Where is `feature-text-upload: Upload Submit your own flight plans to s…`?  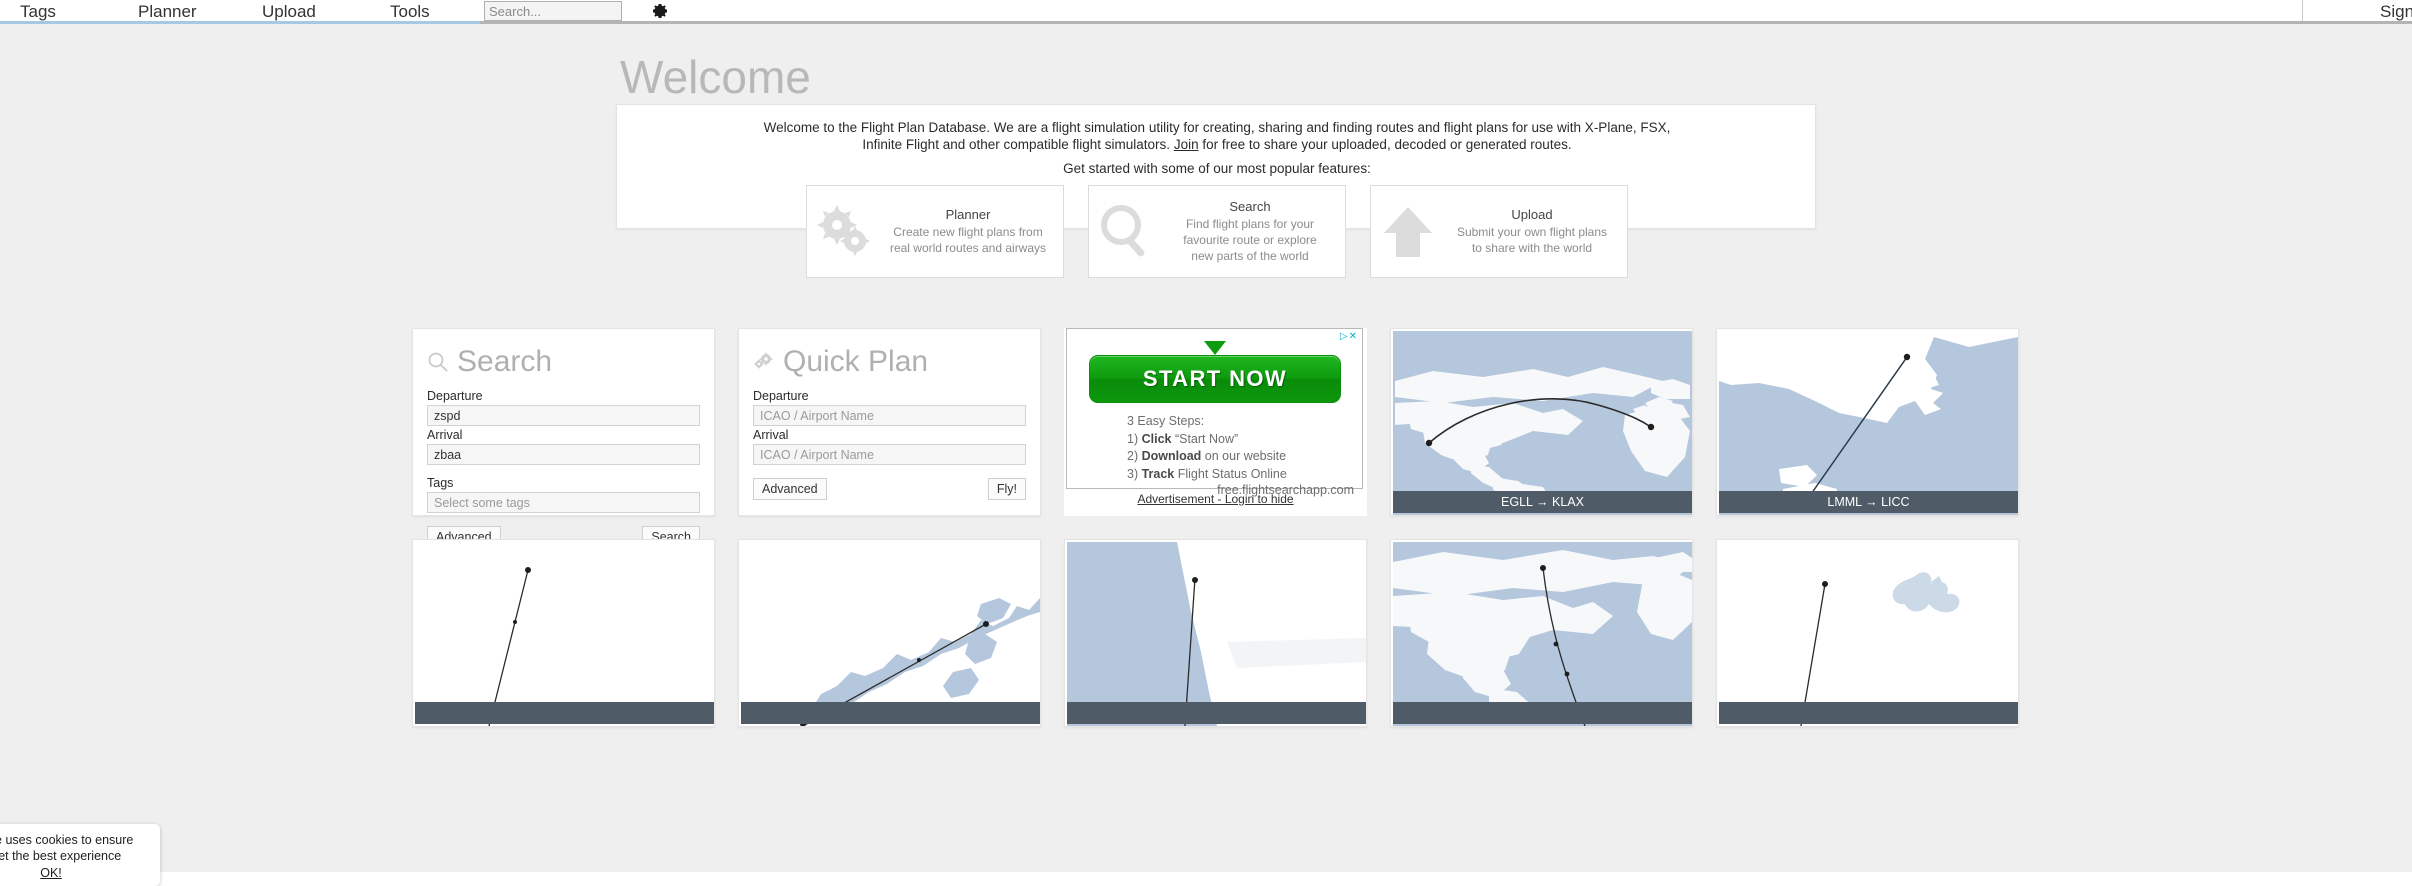
feature-text-upload: Upload Submit your own flight plans to s… is located at coordinates (1536, 231).